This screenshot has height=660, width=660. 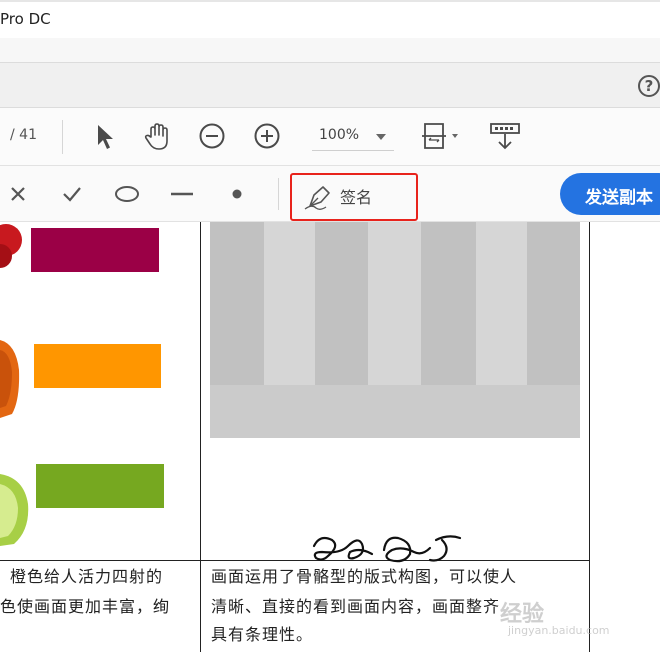 I want to click on pen-nib-icon, so click(x=317, y=198).